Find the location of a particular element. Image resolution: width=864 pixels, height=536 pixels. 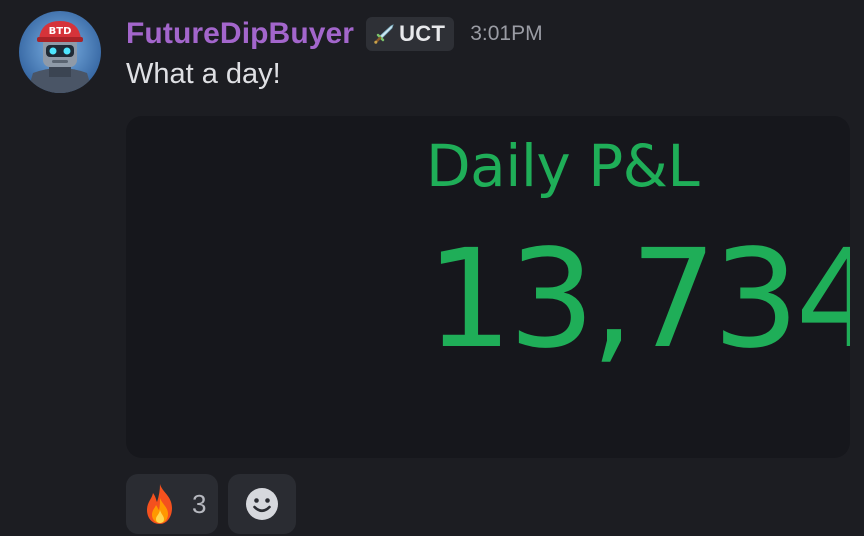

avatar: BTD is located at coordinates (60, 52).